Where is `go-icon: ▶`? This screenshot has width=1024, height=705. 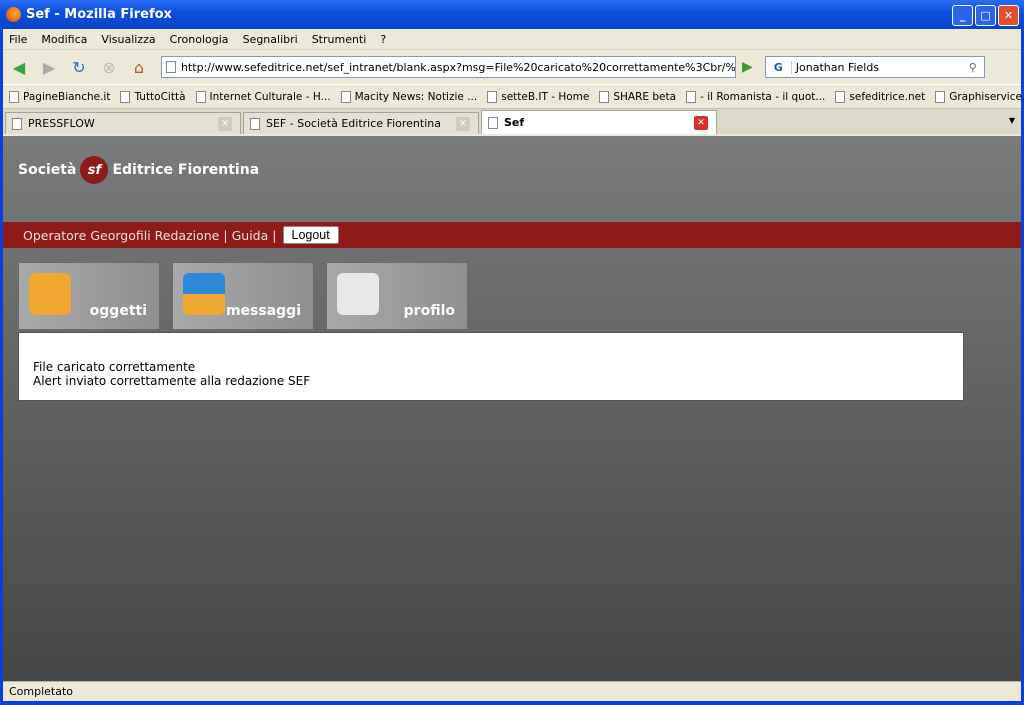
go-icon: ▶ is located at coordinates (747, 67).